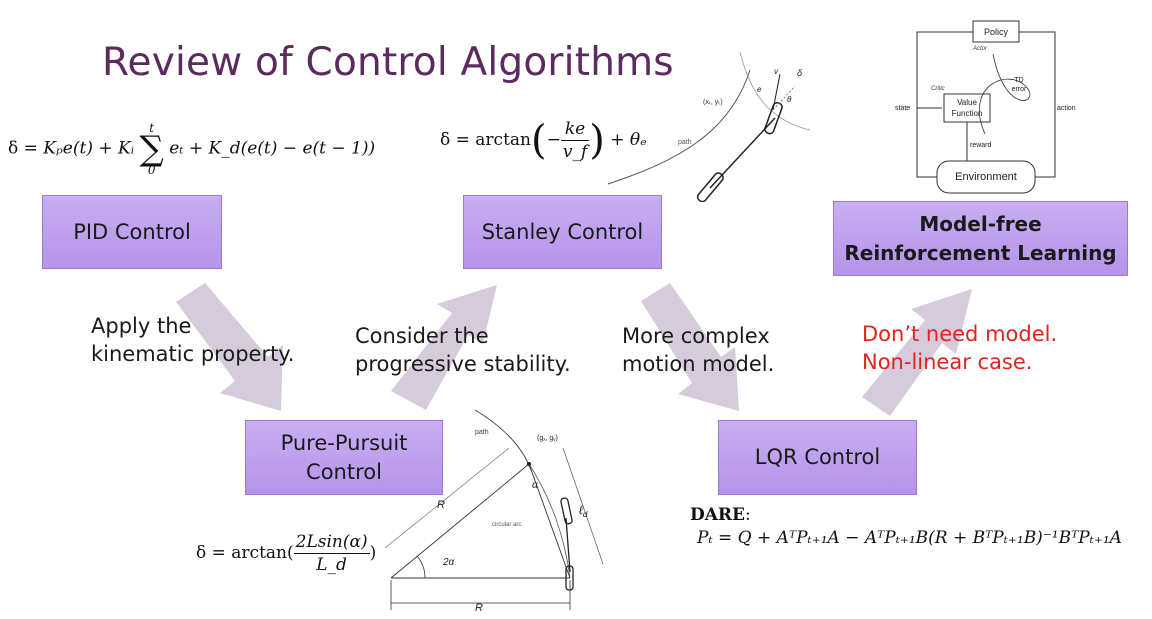 The height and width of the screenshot is (619, 1152). I want to click on rl-actor-label: Actor, so click(980, 49).